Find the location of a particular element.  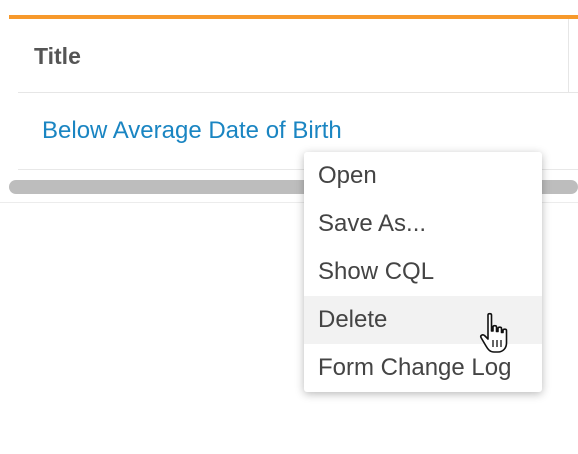

column-divider is located at coordinates (568, 55).